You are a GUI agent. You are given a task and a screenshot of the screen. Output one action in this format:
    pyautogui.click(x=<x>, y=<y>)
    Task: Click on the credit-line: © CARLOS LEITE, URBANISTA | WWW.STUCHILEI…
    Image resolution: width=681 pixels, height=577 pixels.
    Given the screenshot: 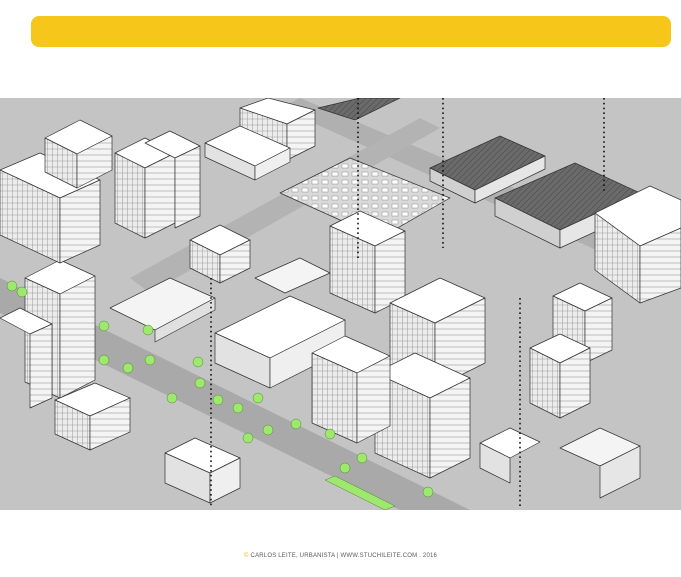 What is the action you would take?
    pyautogui.click(x=340, y=556)
    